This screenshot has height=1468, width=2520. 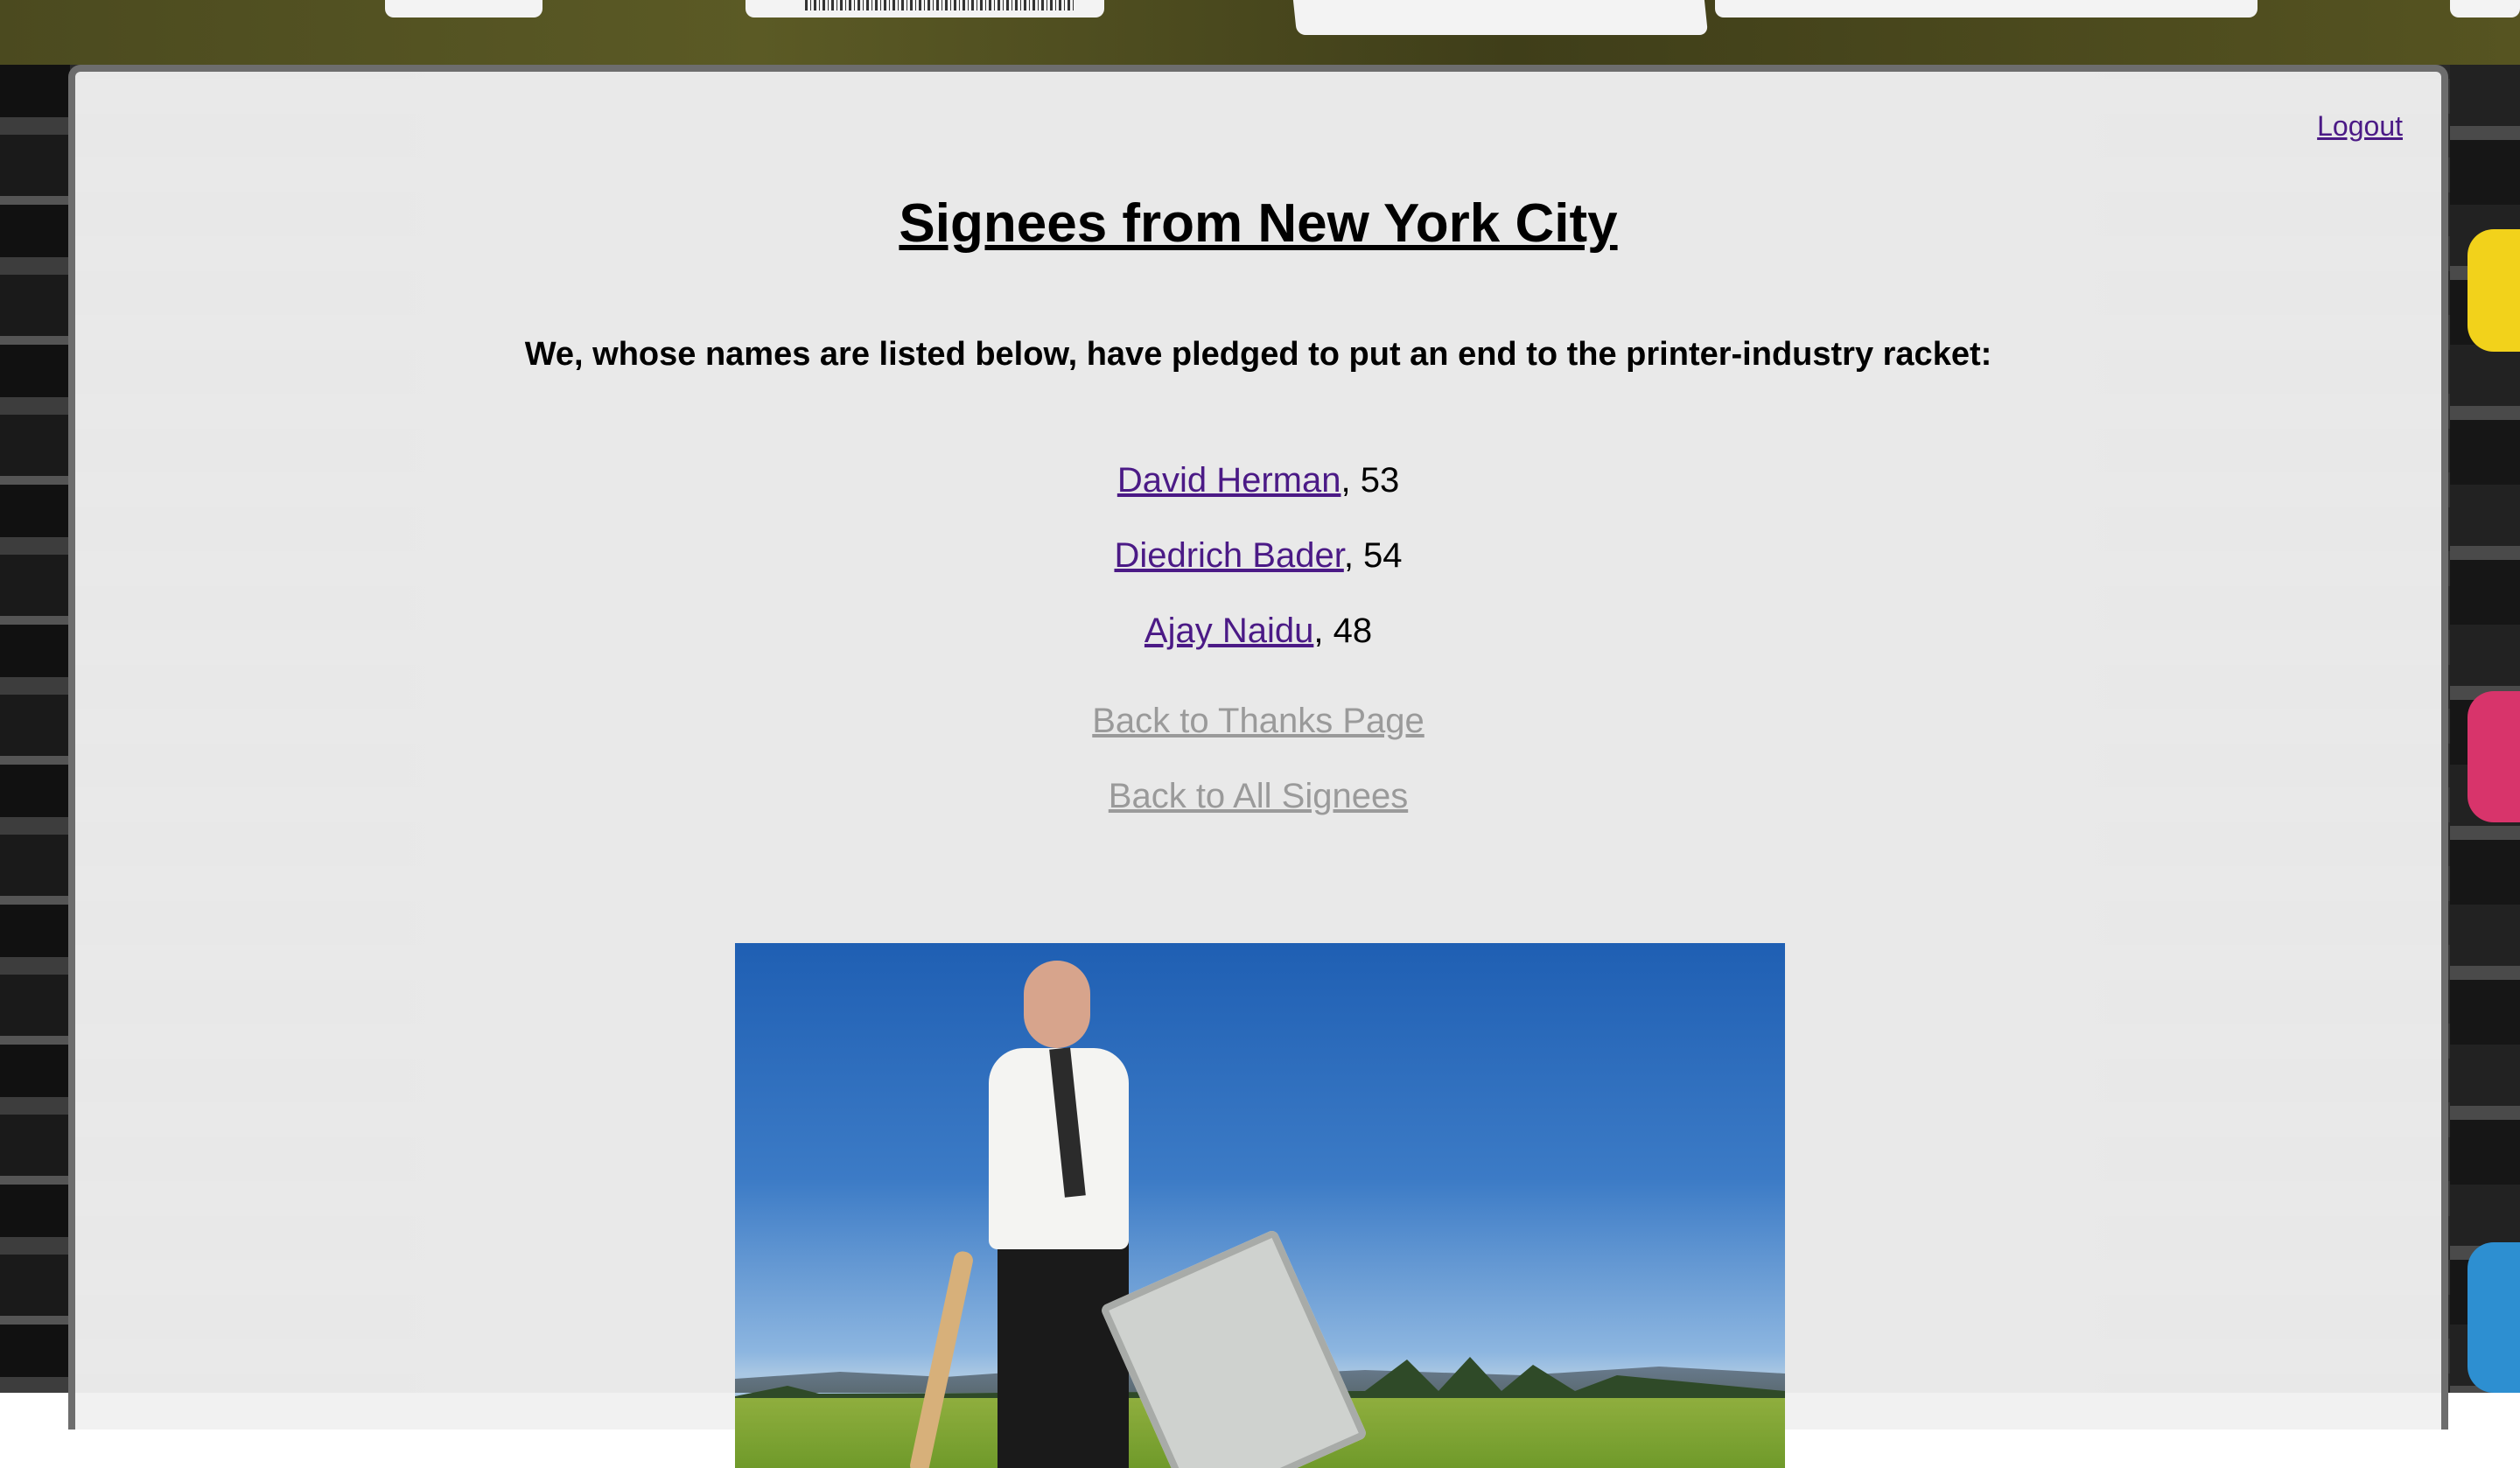 What do you see at coordinates (2494, 756) in the screenshot?
I see `magenta-cartridge-edge` at bounding box center [2494, 756].